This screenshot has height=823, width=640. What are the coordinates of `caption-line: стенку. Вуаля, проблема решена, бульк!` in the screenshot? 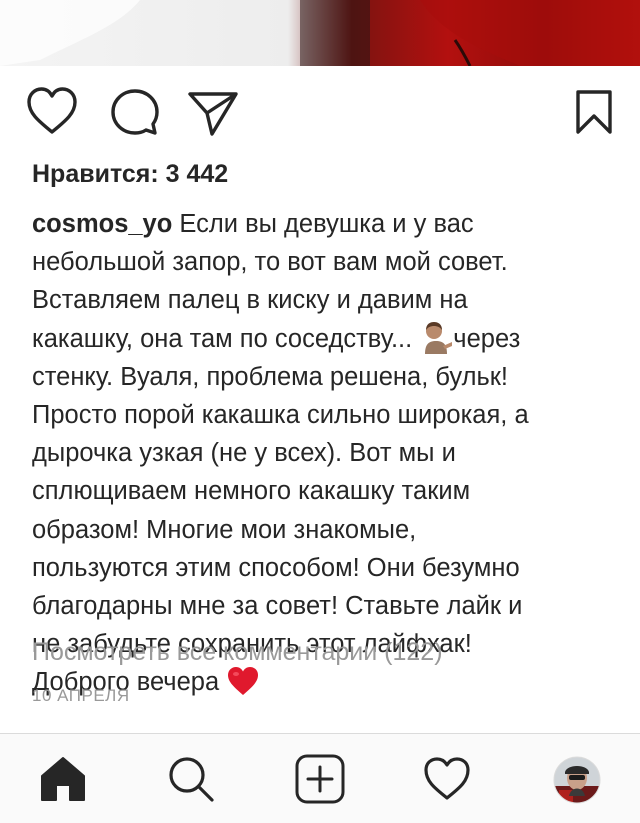 It's located at (270, 376).